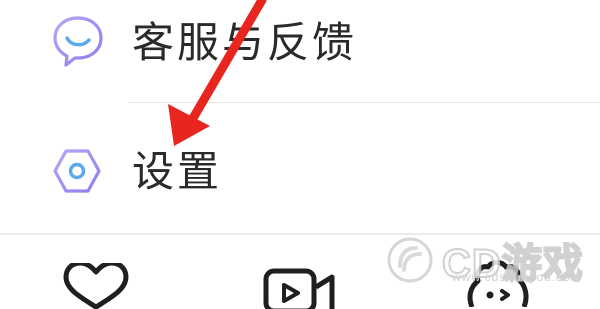 This screenshot has height=309, width=600. I want to click on tab-creator, so click(508, 271).